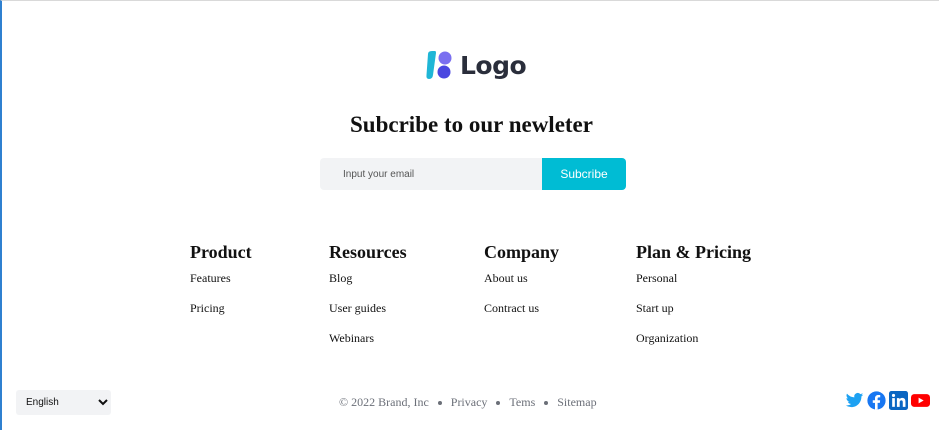  I want to click on column-heading: Company, so click(522, 252).